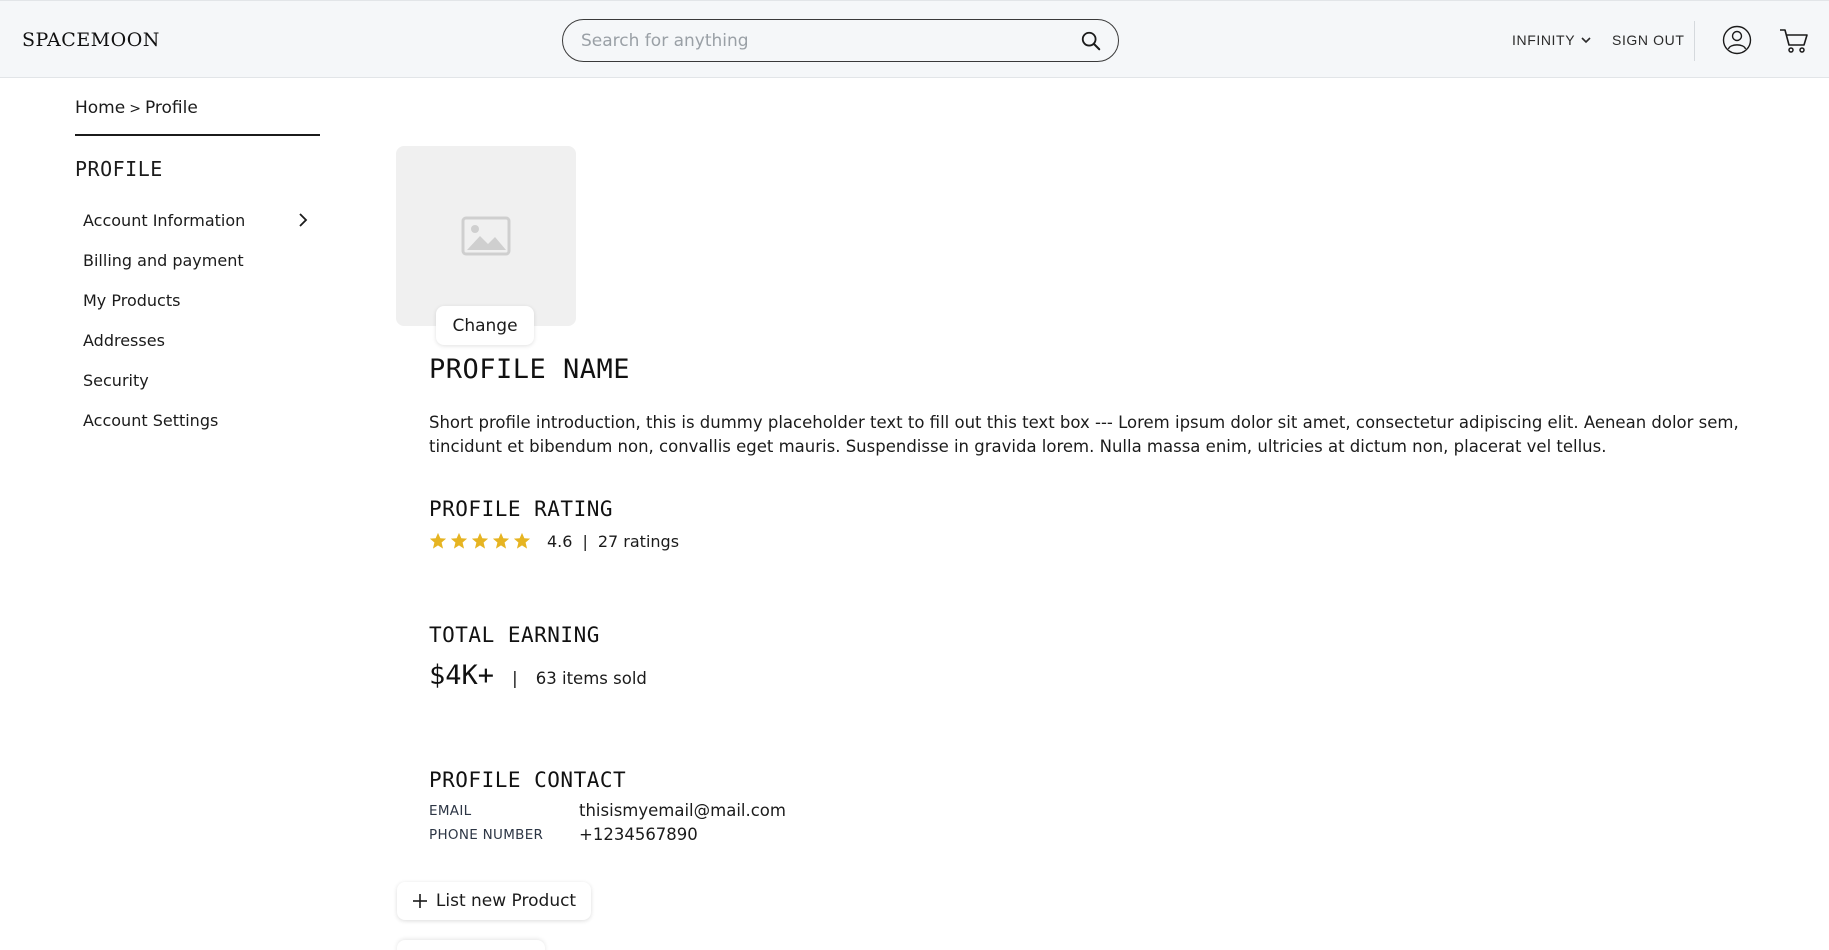 Image resolution: width=1829 pixels, height=950 pixels. I want to click on sign-out-link: SIGN OUT, so click(1648, 40).